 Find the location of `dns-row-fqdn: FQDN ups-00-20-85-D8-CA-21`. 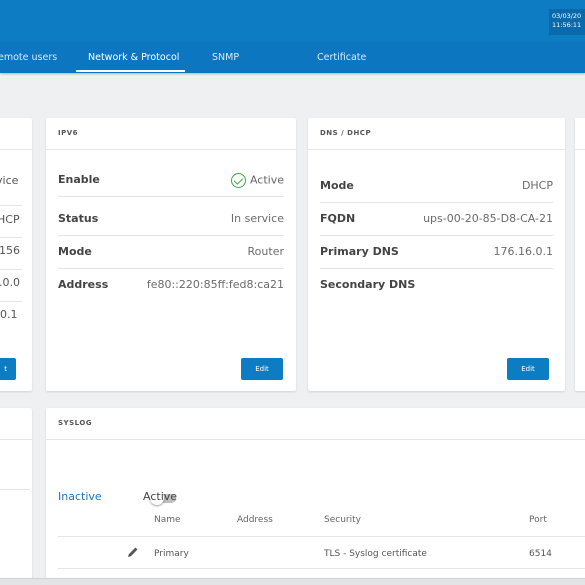

dns-row-fqdn: FQDN ups-00-20-85-D8-CA-21 is located at coordinates (436, 220).